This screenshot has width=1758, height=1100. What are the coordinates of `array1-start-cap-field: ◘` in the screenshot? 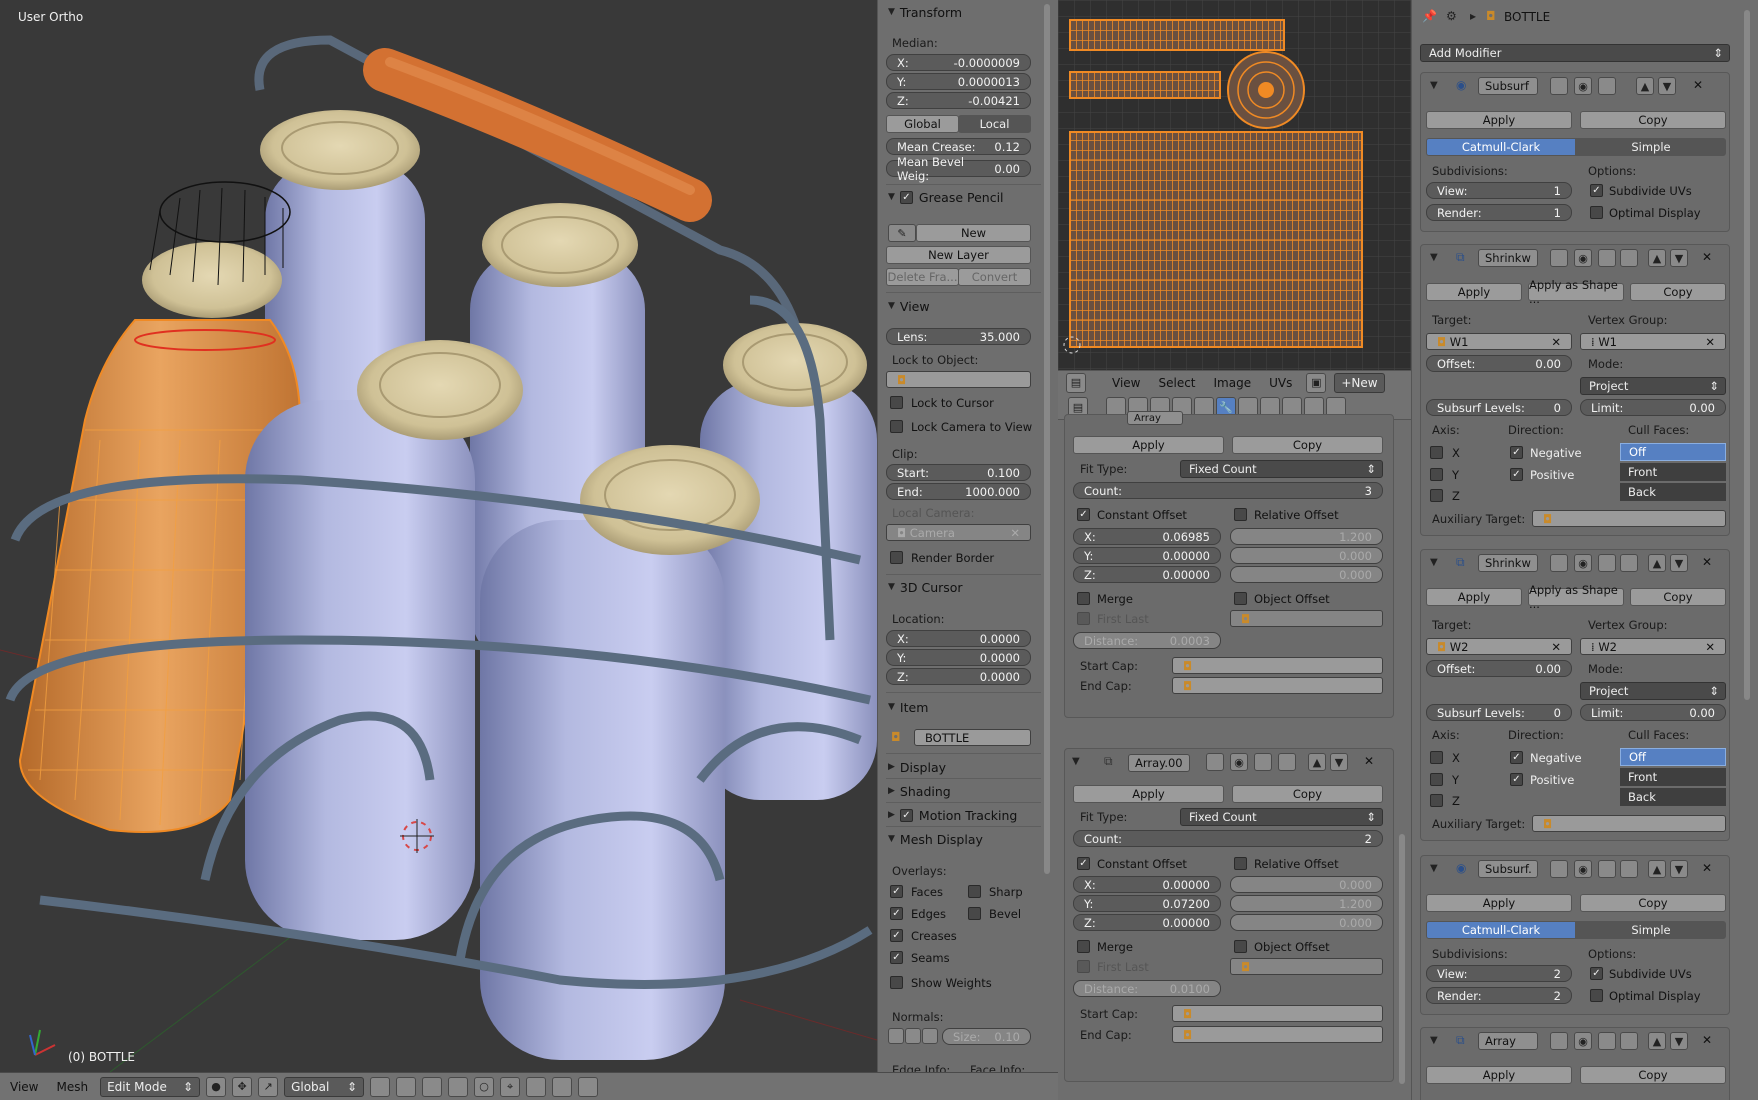 It's located at (1277, 665).